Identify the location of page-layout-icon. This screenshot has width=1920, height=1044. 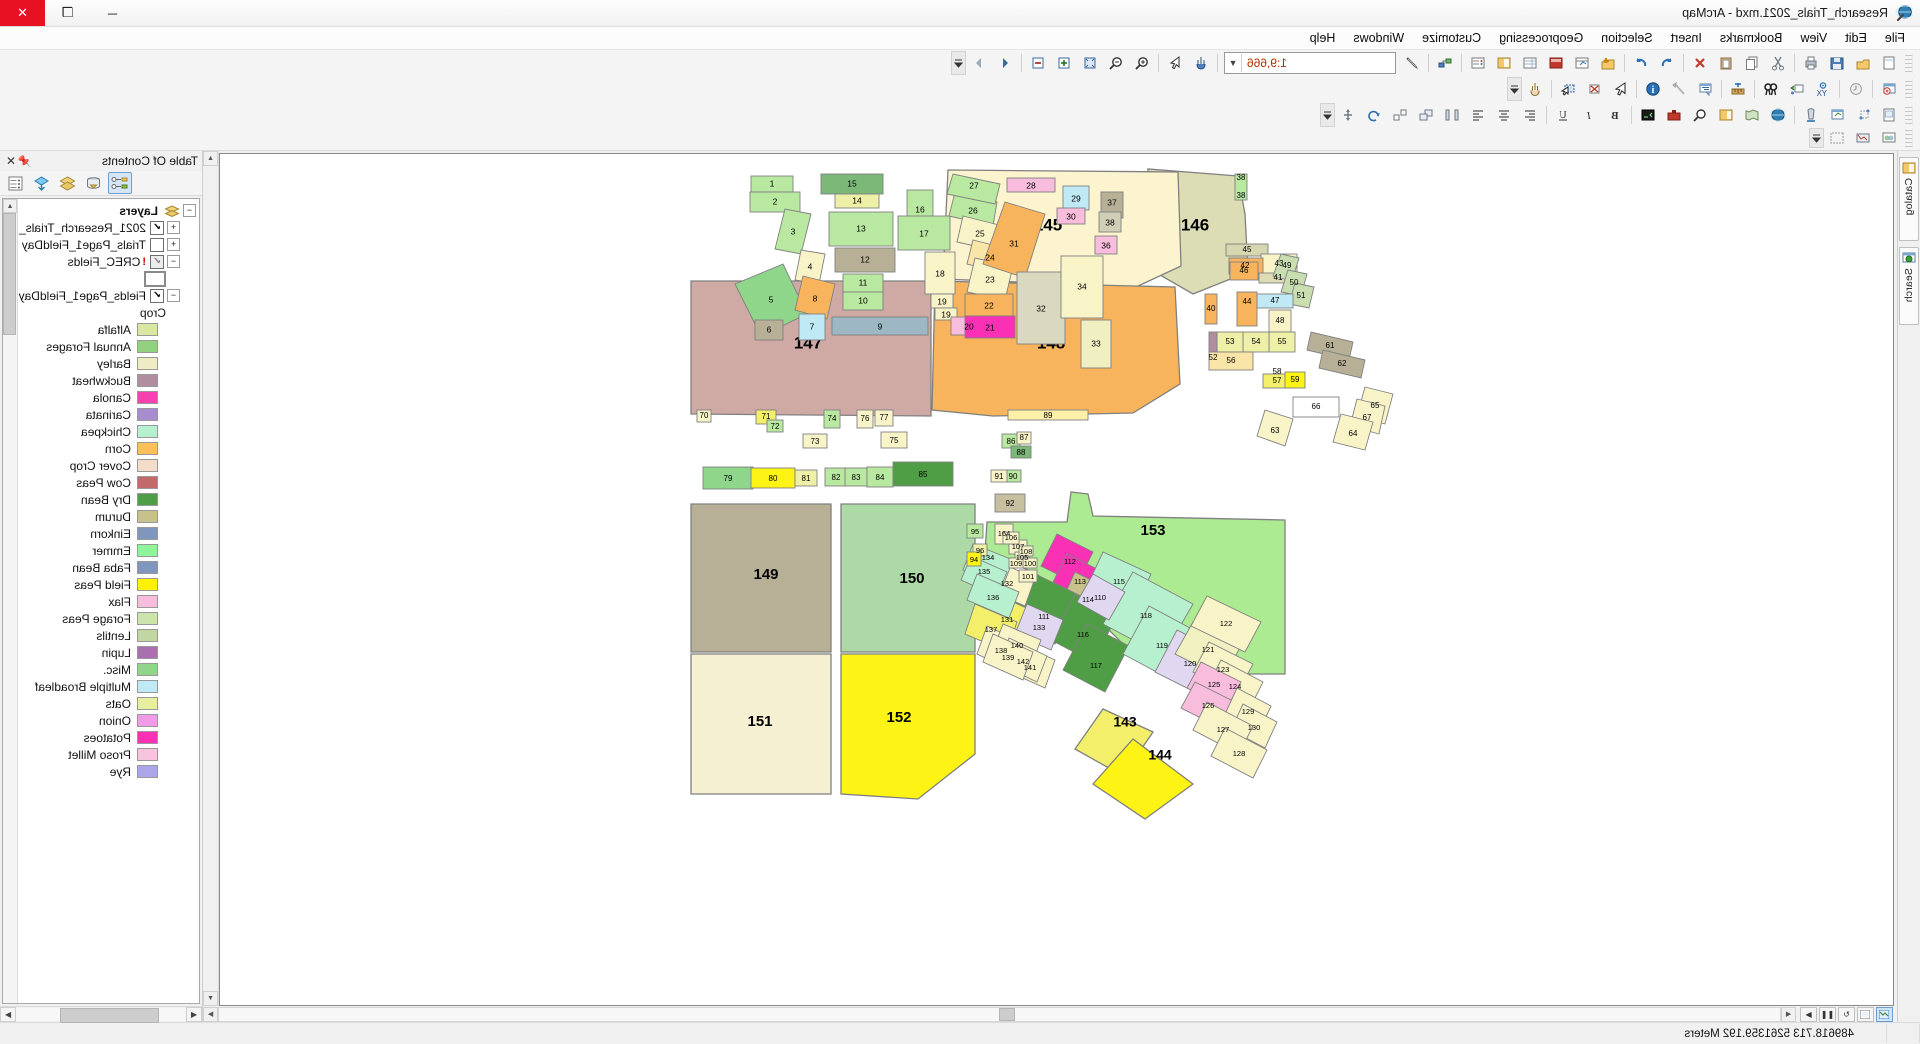
(1889, 115).